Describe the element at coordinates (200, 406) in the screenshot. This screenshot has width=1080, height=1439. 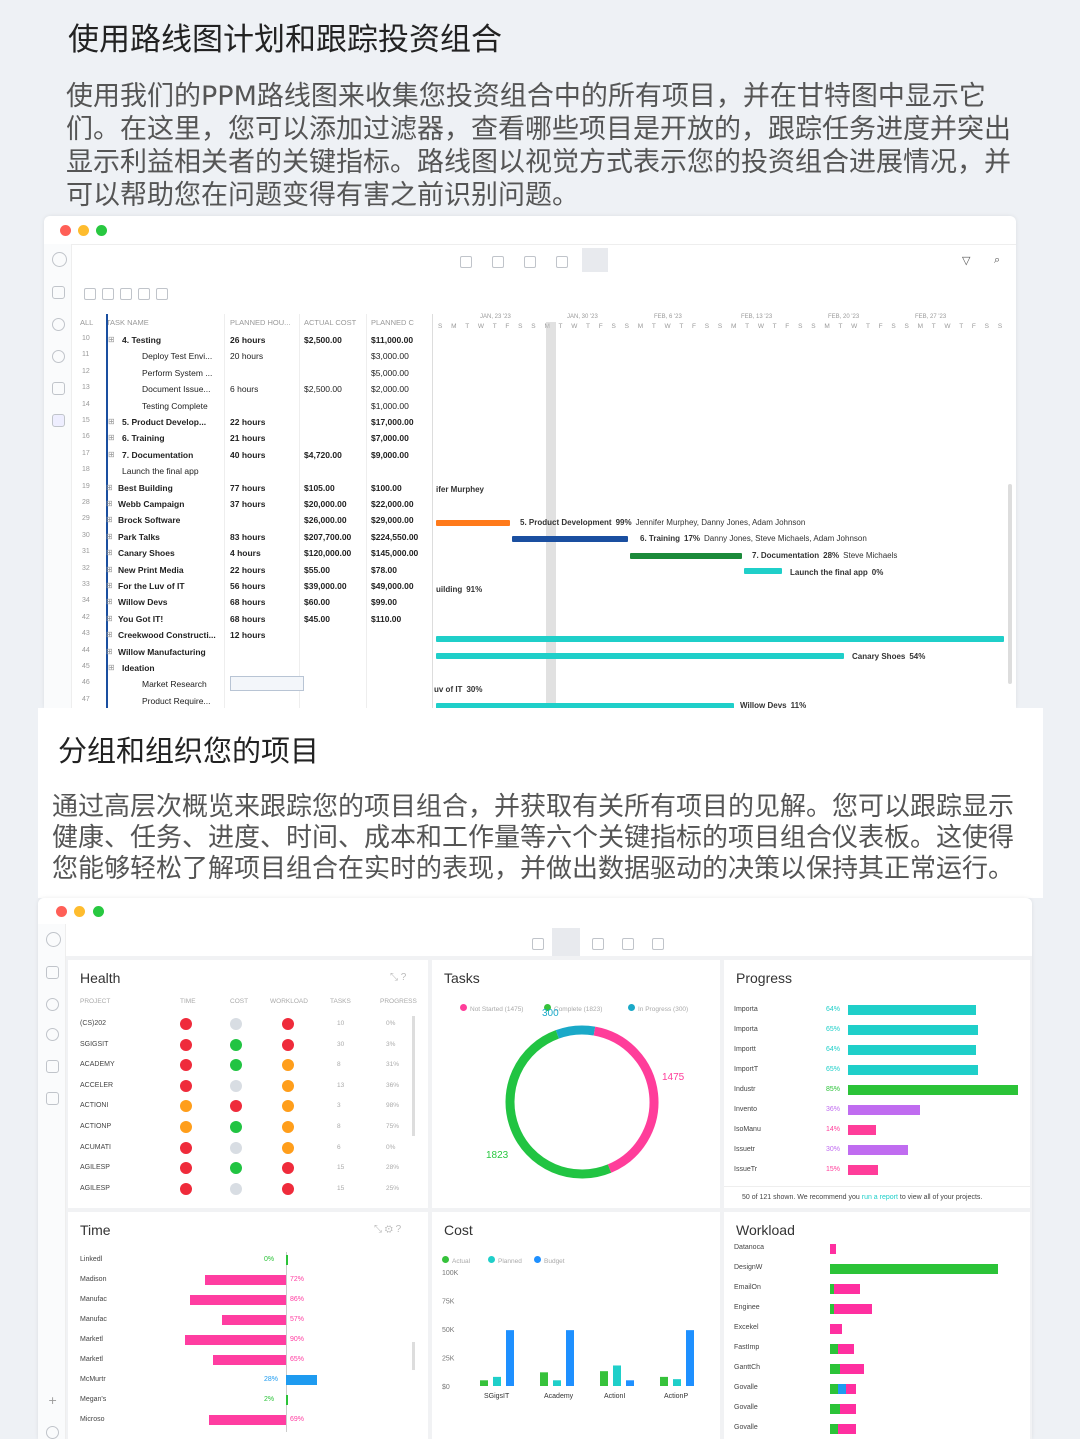
I see `task-name: Testing Complete` at that location.